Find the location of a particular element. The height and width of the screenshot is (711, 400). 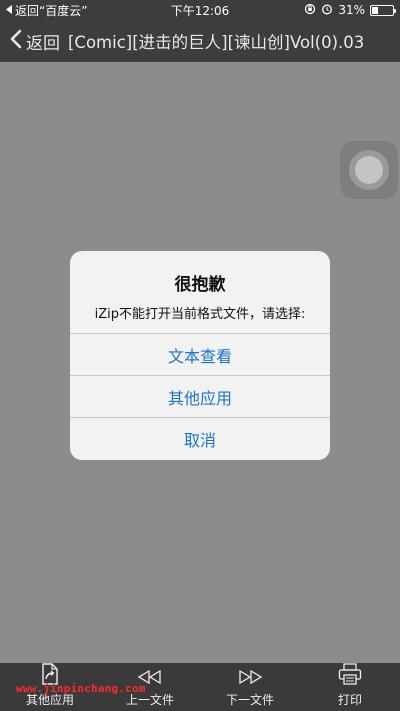

battery-icon is located at coordinates (383, 10).